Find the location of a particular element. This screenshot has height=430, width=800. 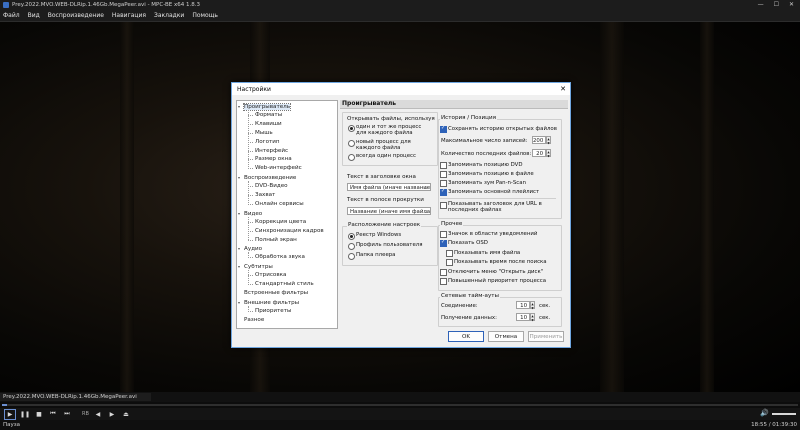

tree-item: Встроенные фильтры is located at coordinates (273, 293).